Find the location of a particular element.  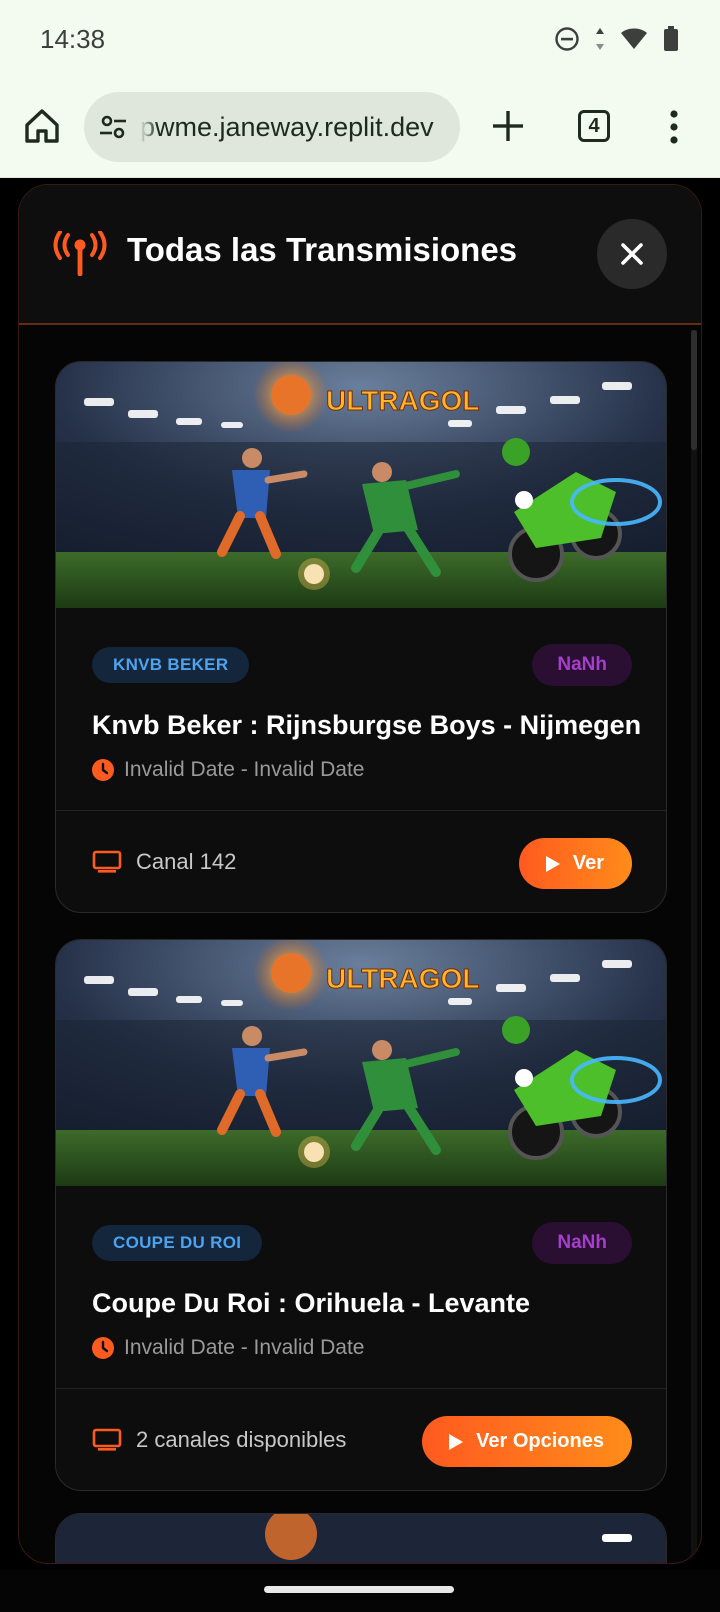

browser-toolbar: pwme.janeway.replit.dev 4 is located at coordinates (360, 131).